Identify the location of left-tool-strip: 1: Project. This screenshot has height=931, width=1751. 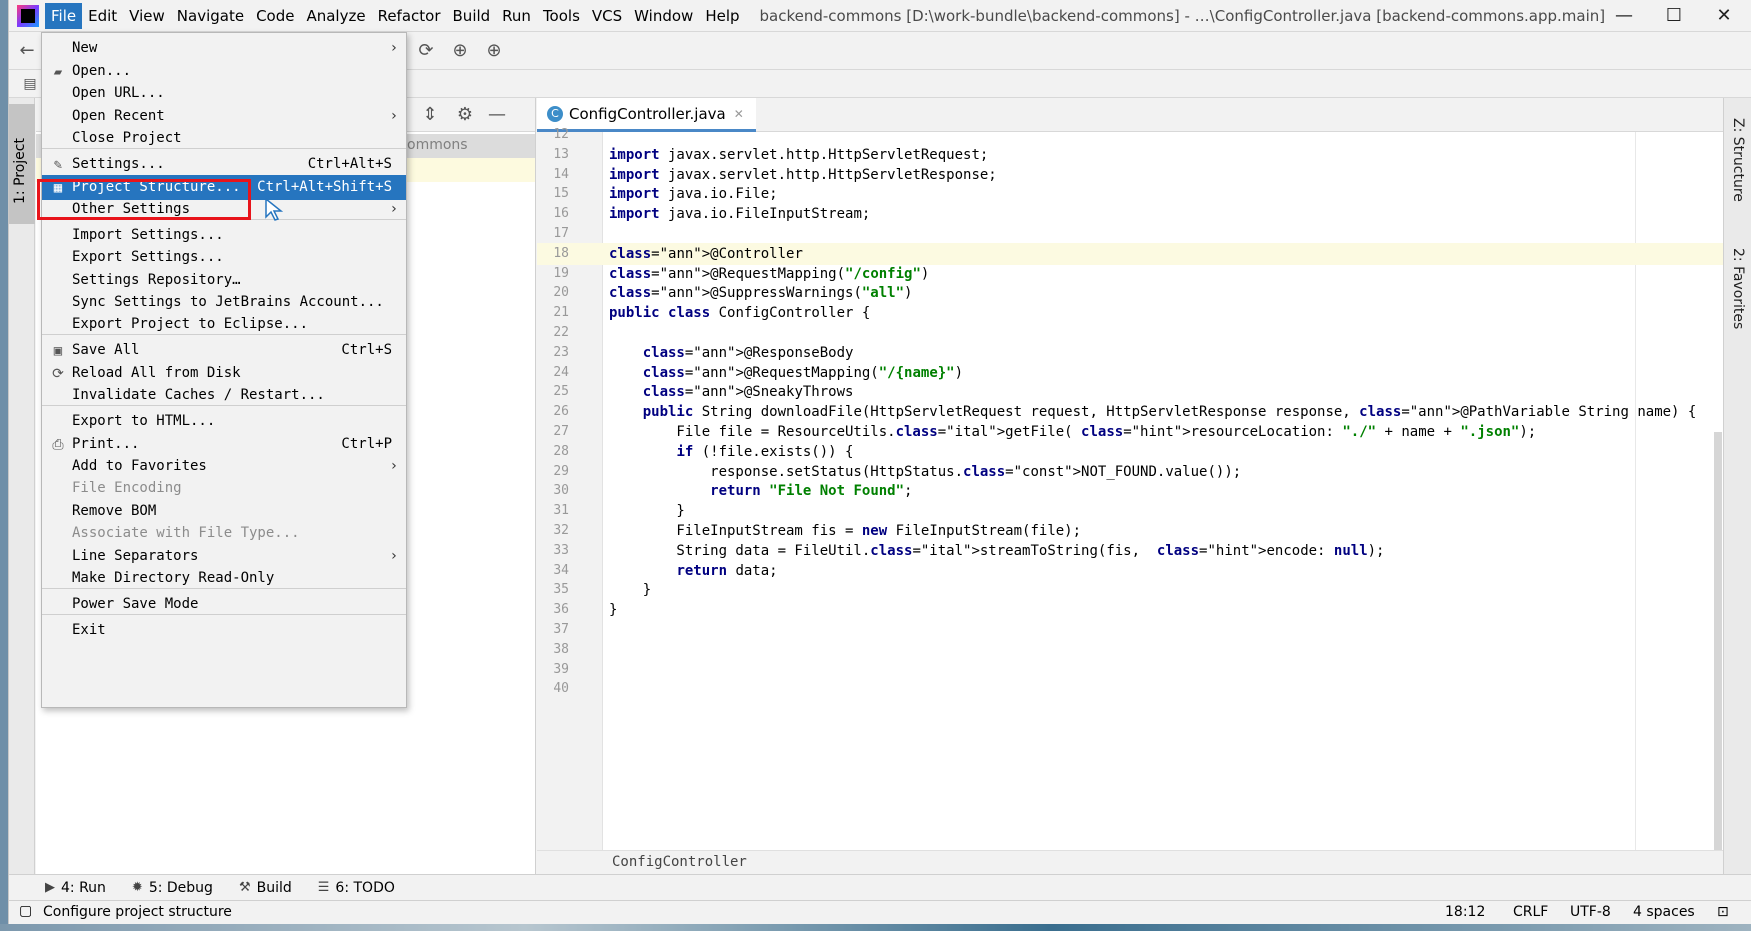
(22, 486).